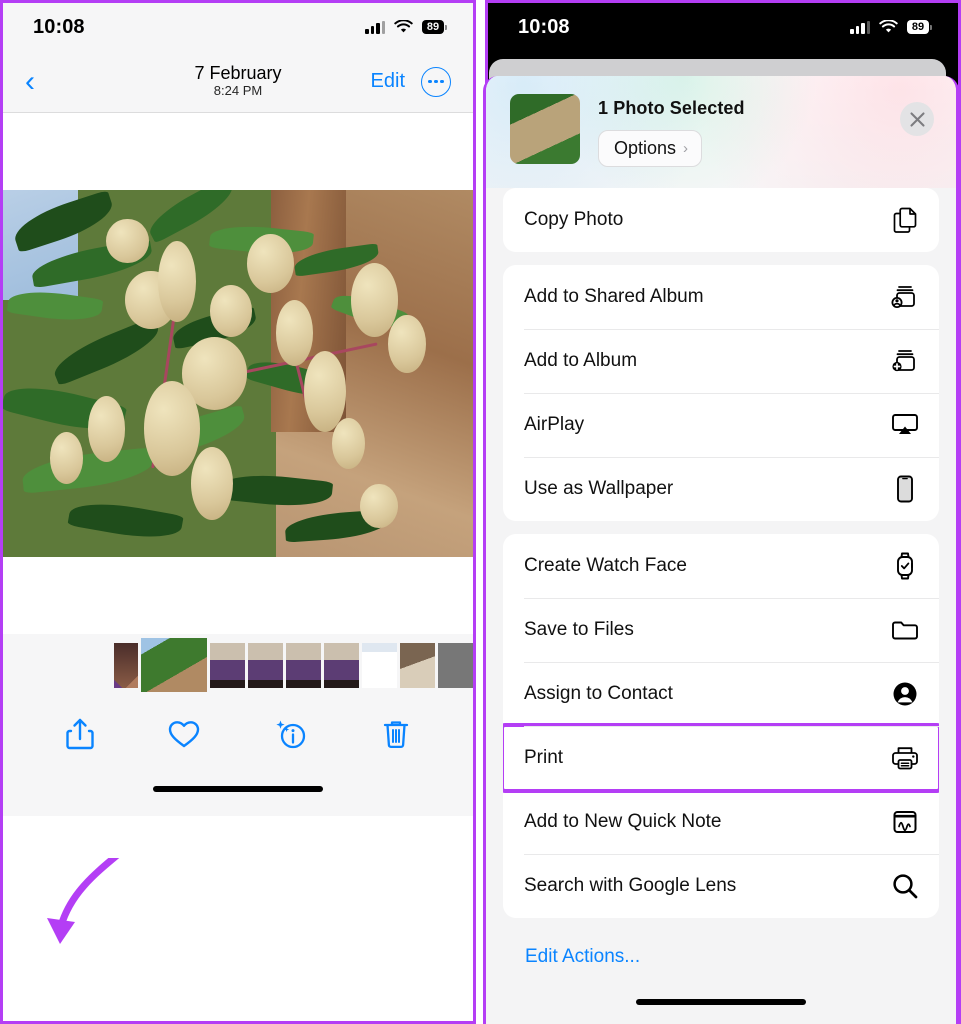  I want to click on curved-arrow-annotation, so click(83, 901).